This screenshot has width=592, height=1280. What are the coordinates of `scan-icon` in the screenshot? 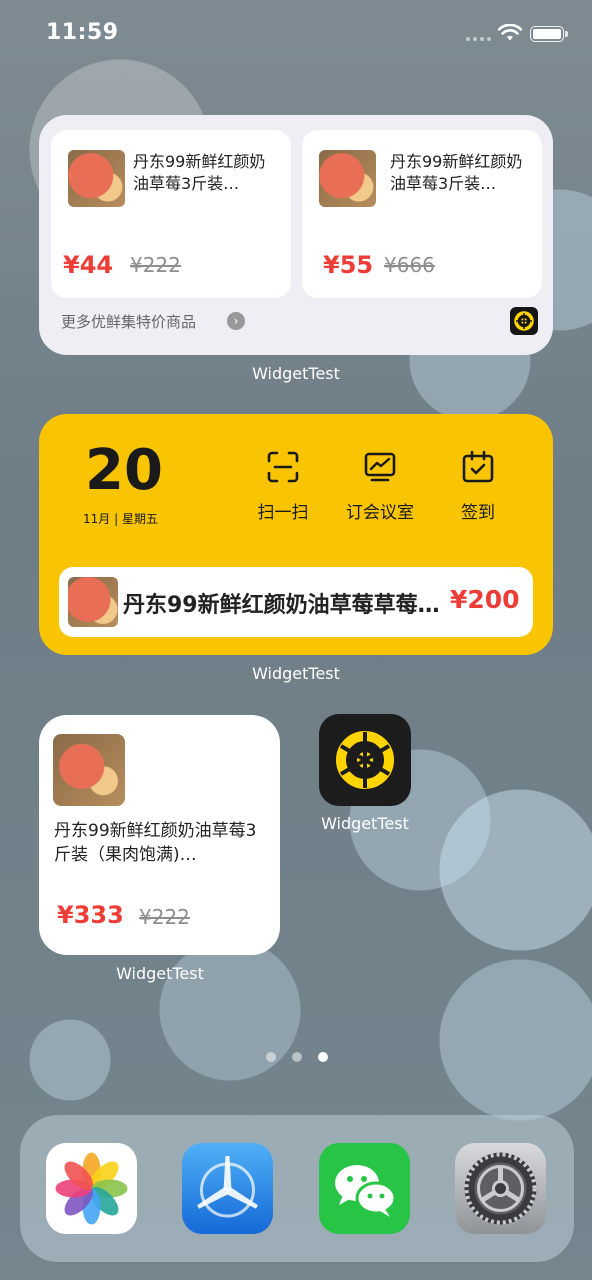 It's located at (283, 467).